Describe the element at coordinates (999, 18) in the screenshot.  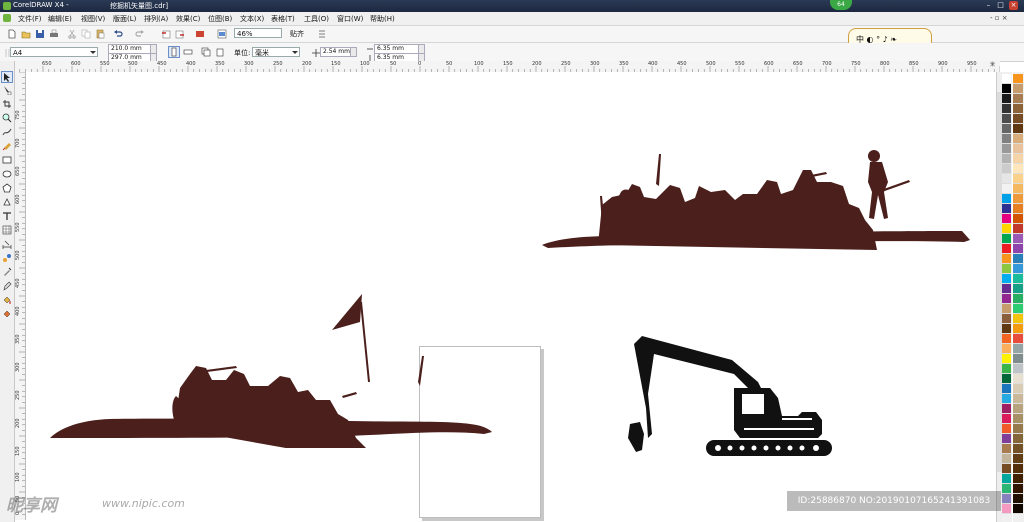
I see `document-window-controls: - ▫ ×` at that location.